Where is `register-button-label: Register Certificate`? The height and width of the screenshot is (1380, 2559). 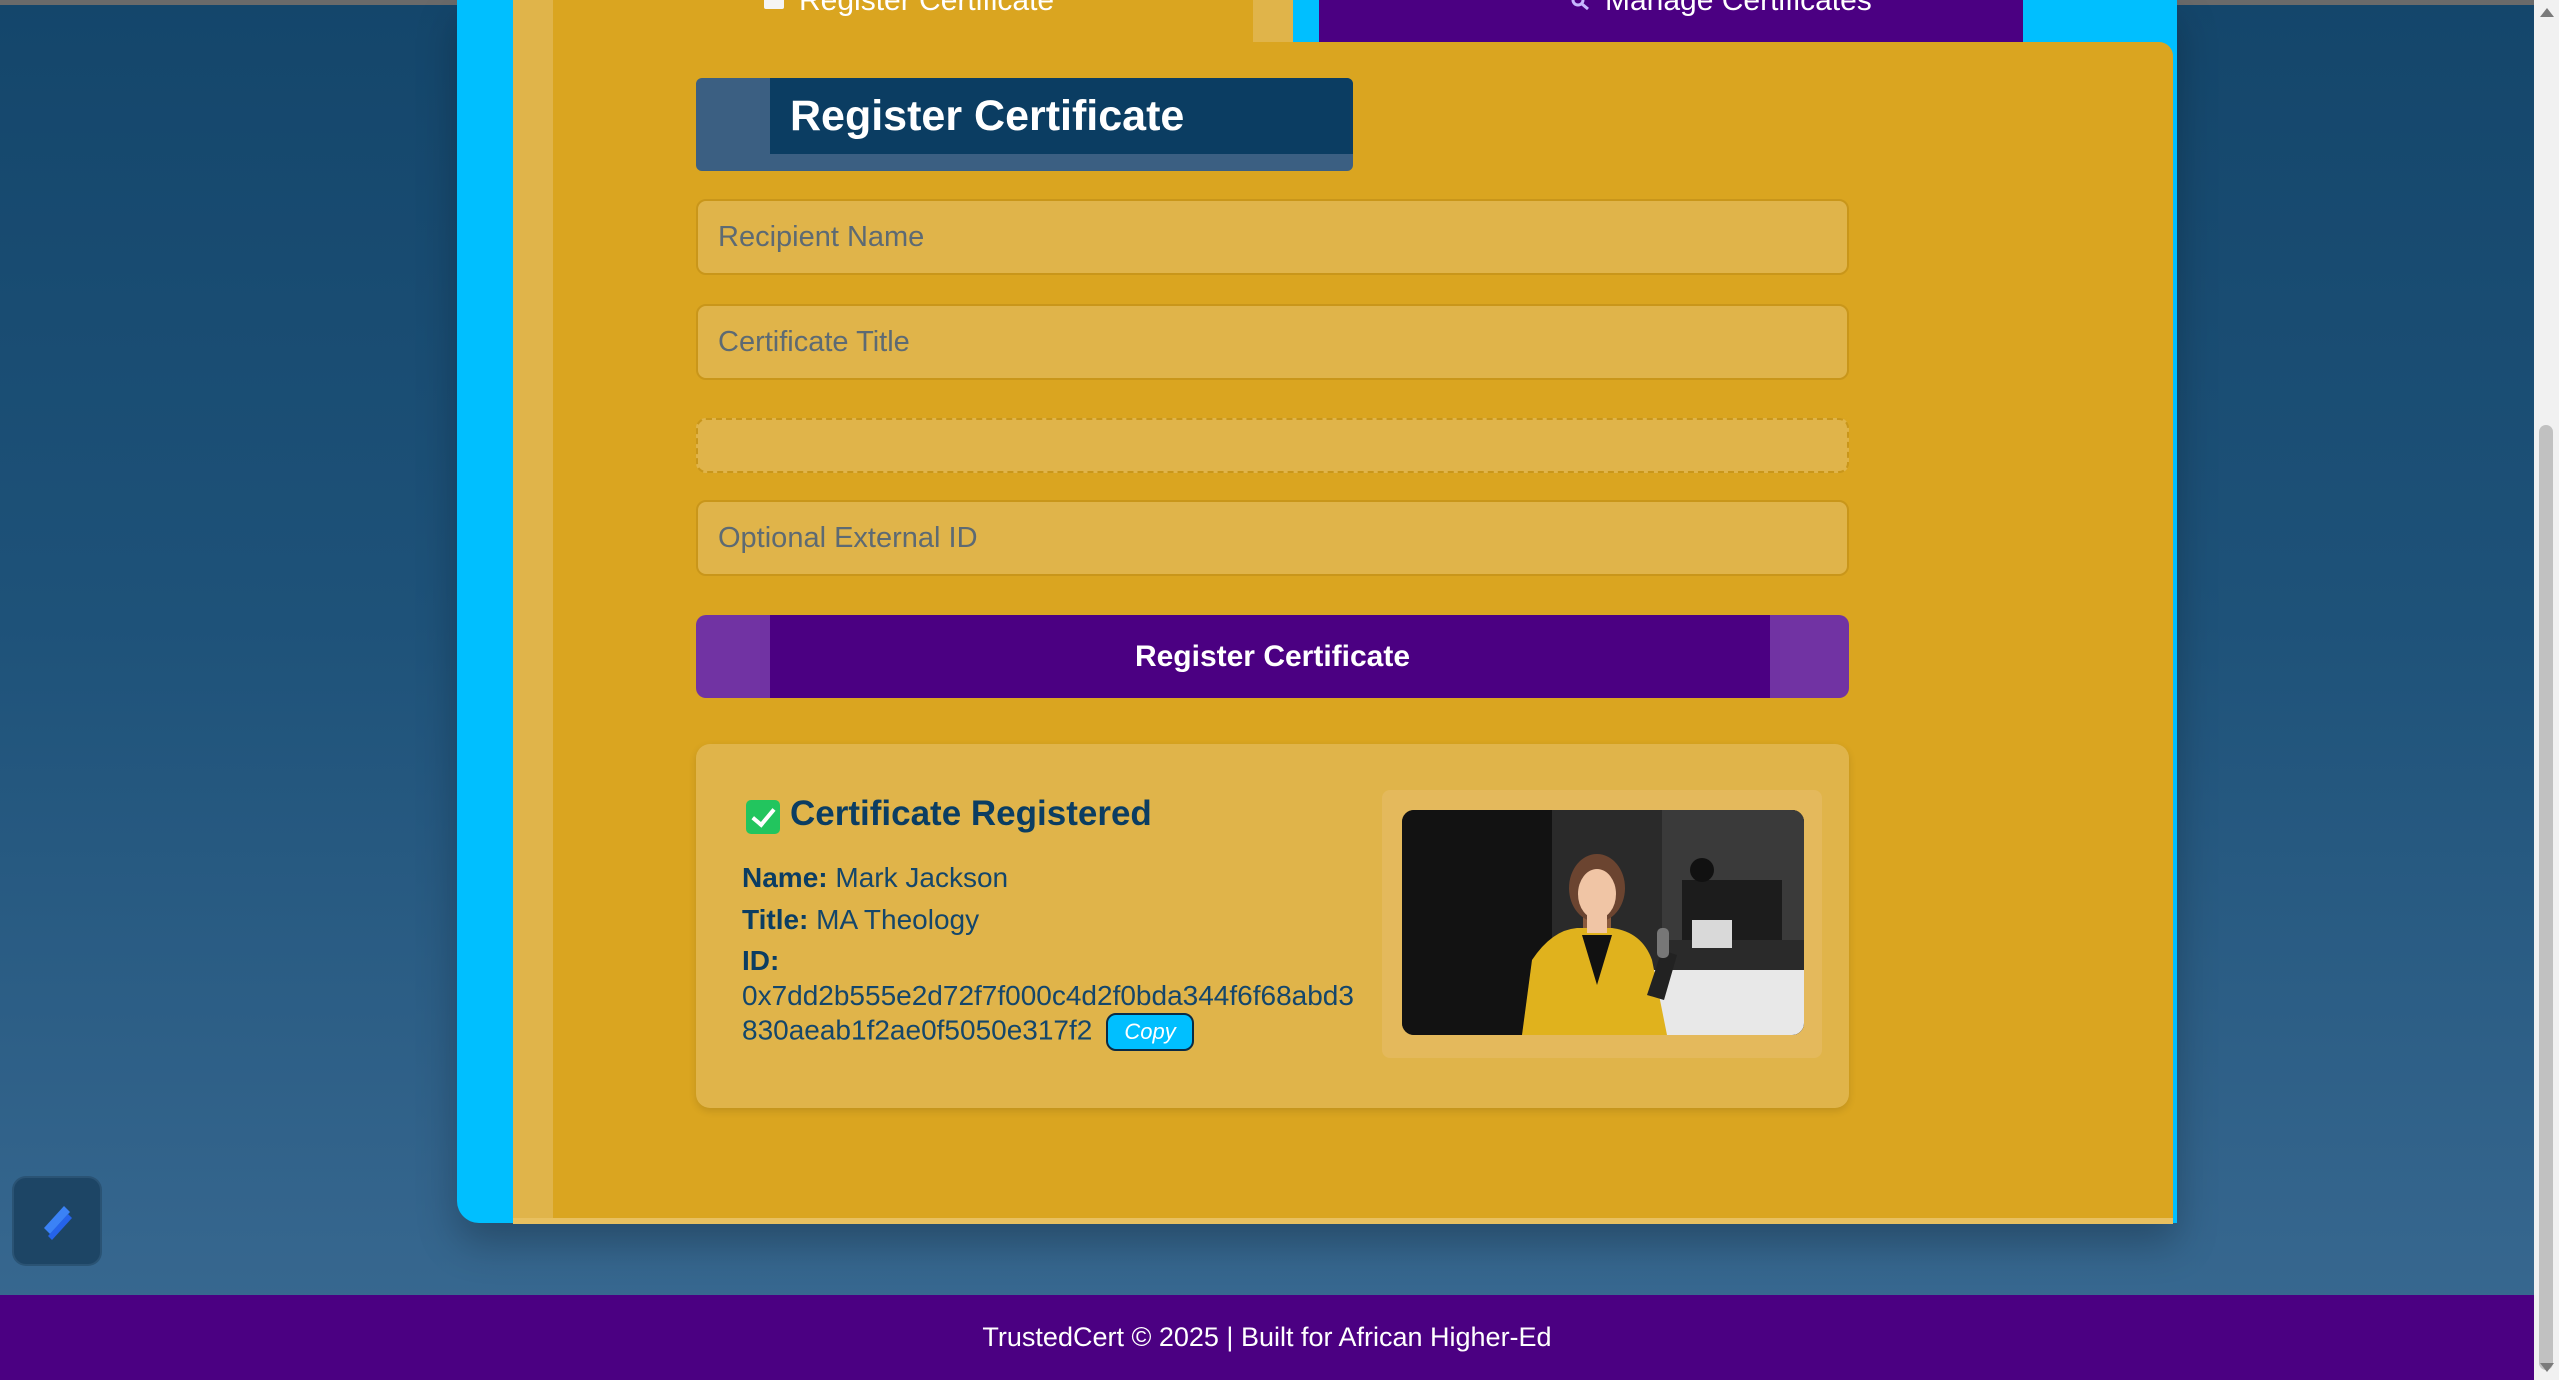 register-button-label: Register Certificate is located at coordinates (1272, 656).